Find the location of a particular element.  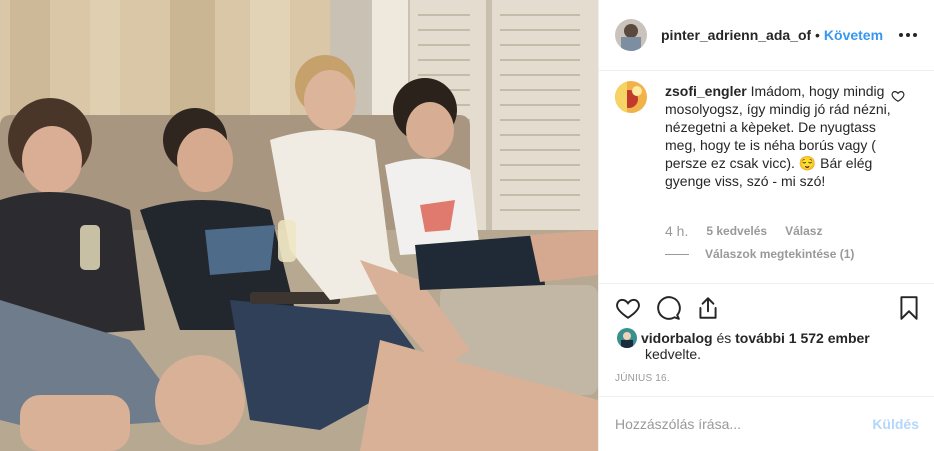

likes-suffix: kedvelte. is located at coordinates (673, 354).